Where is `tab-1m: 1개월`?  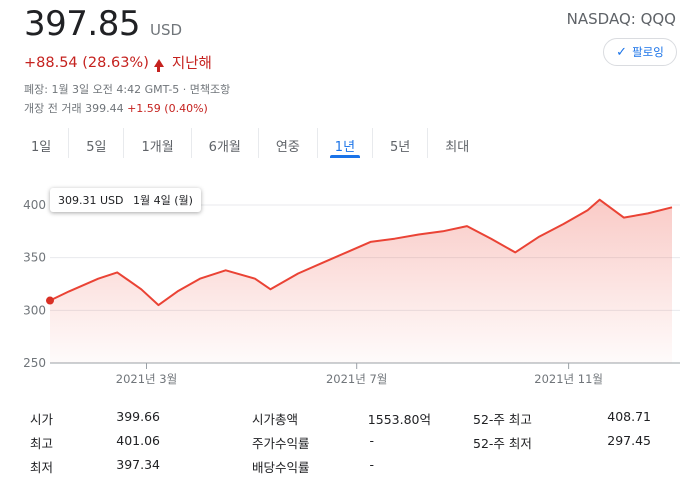 tab-1m: 1개월 is located at coordinates (158, 143).